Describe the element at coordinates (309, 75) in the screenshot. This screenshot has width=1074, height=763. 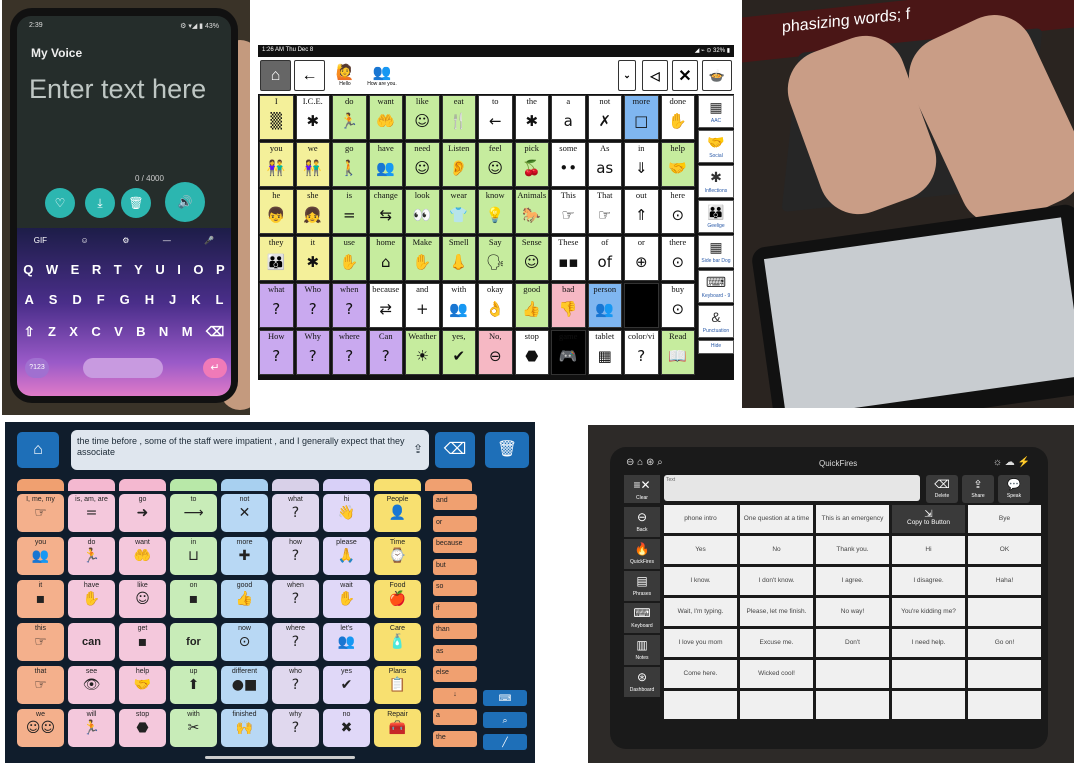
I see `back-arrow-icon: ←` at that location.